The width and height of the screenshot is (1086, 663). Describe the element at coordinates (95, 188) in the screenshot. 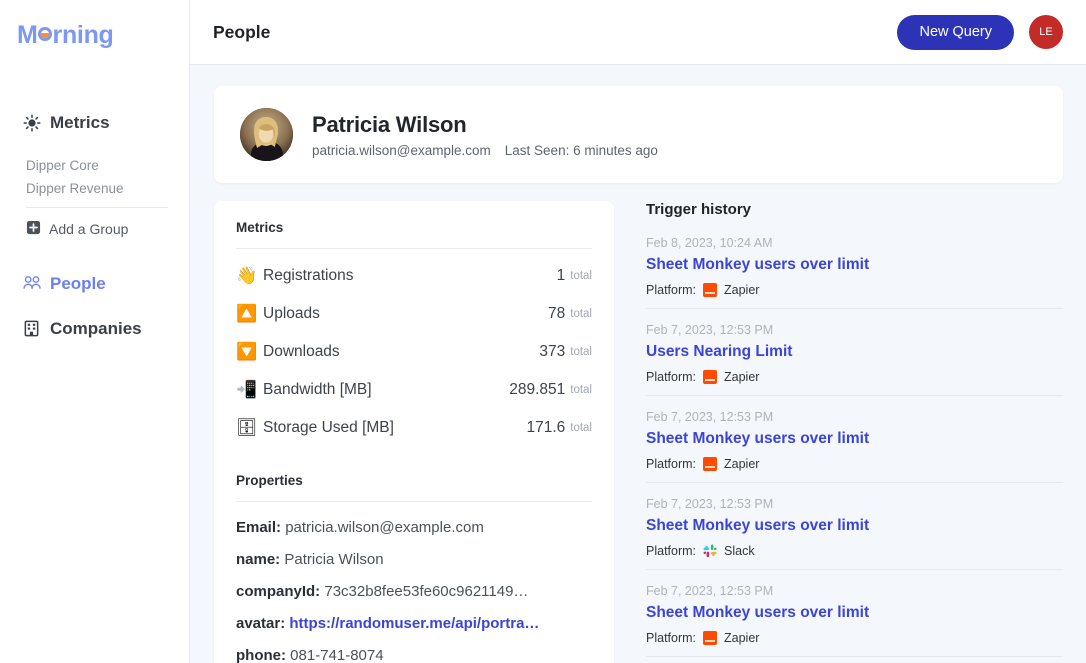

I see `sidebar-item-dipper-revenue: Dipper Revenue` at that location.